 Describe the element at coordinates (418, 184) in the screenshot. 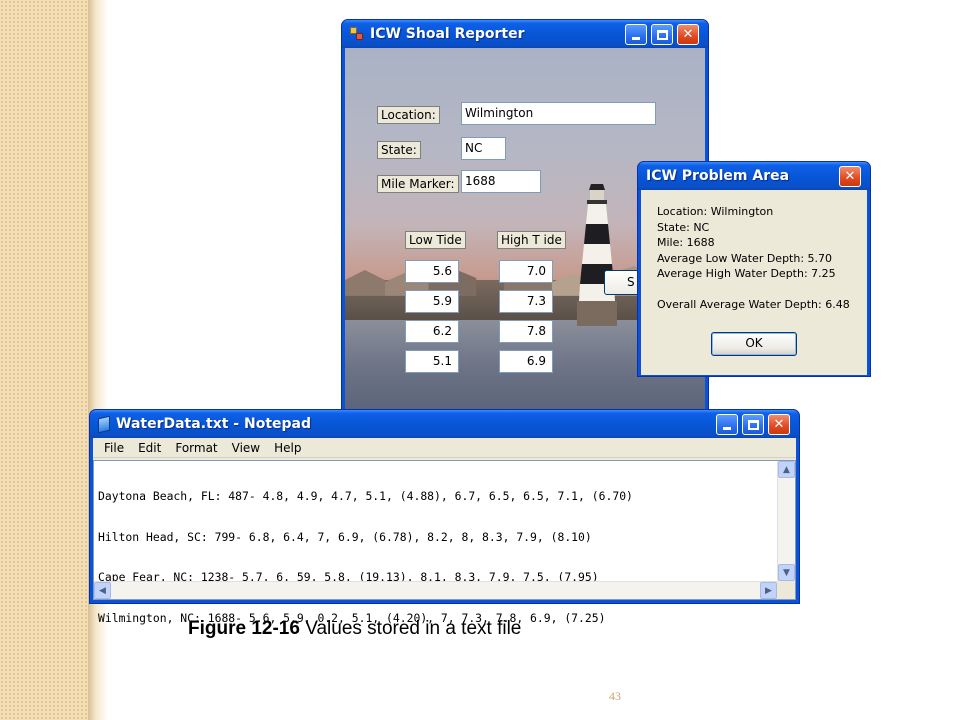

I see `mile-marker-label: Mile Marker:` at that location.